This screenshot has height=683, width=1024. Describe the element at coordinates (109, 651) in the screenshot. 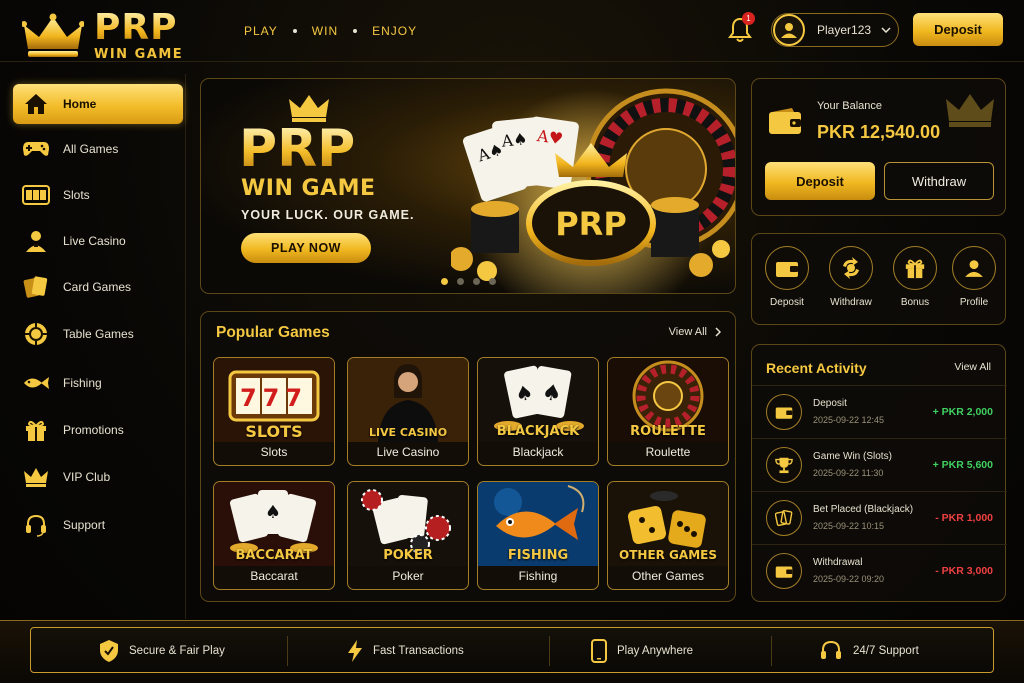

I see `shield-icon` at that location.